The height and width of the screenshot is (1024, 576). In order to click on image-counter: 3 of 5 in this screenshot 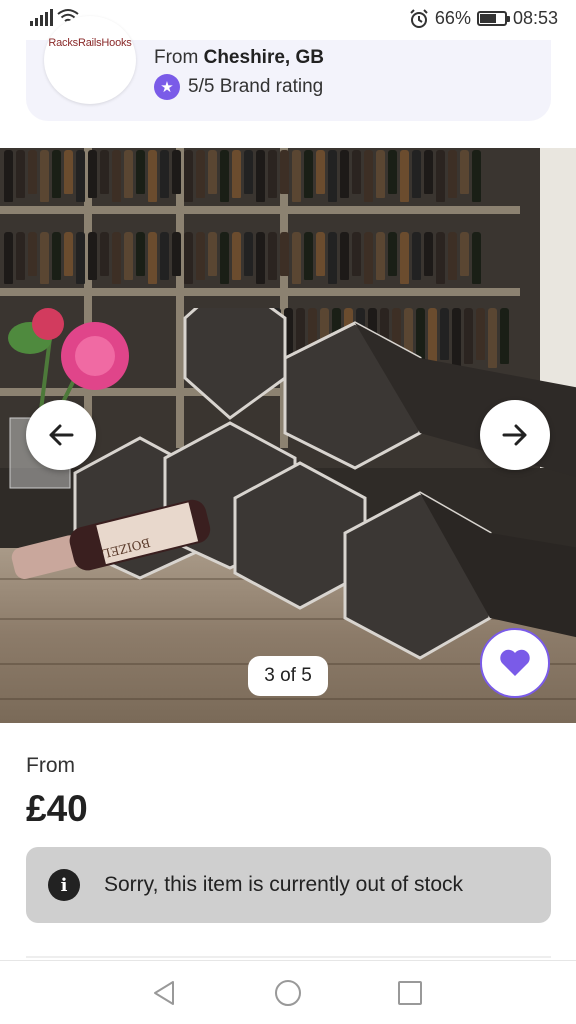, I will do `click(288, 676)`.